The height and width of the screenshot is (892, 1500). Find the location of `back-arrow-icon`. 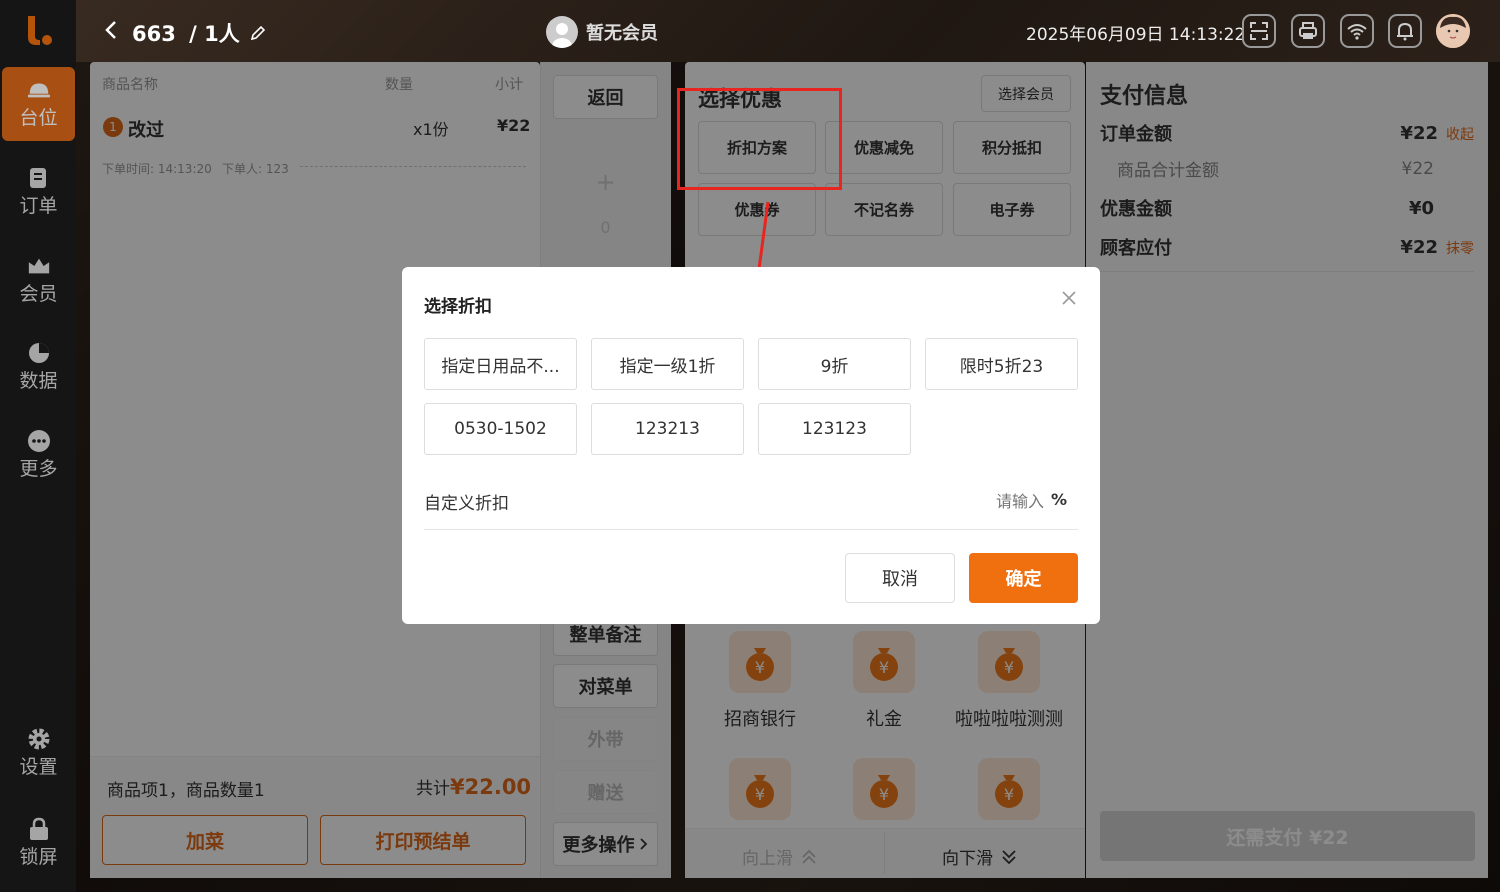

back-arrow-icon is located at coordinates (111, 33).